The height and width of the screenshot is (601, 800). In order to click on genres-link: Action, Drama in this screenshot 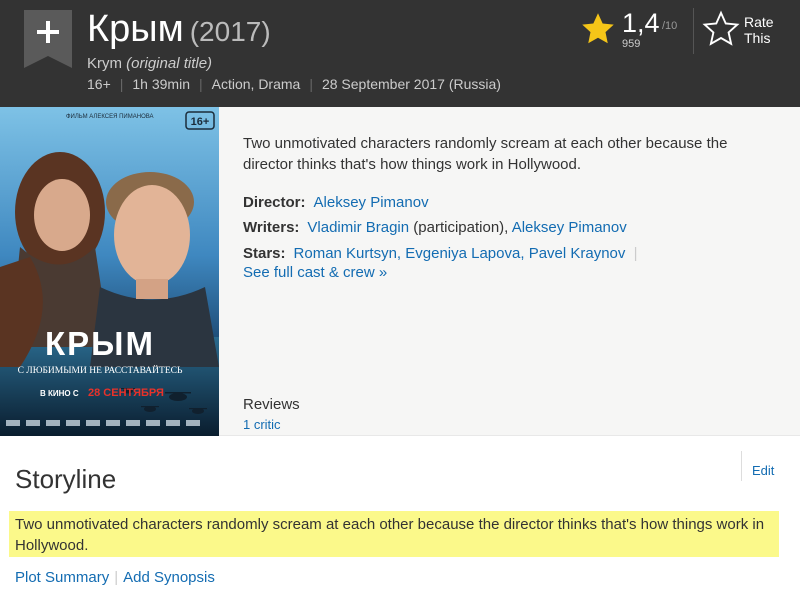, I will do `click(256, 84)`.